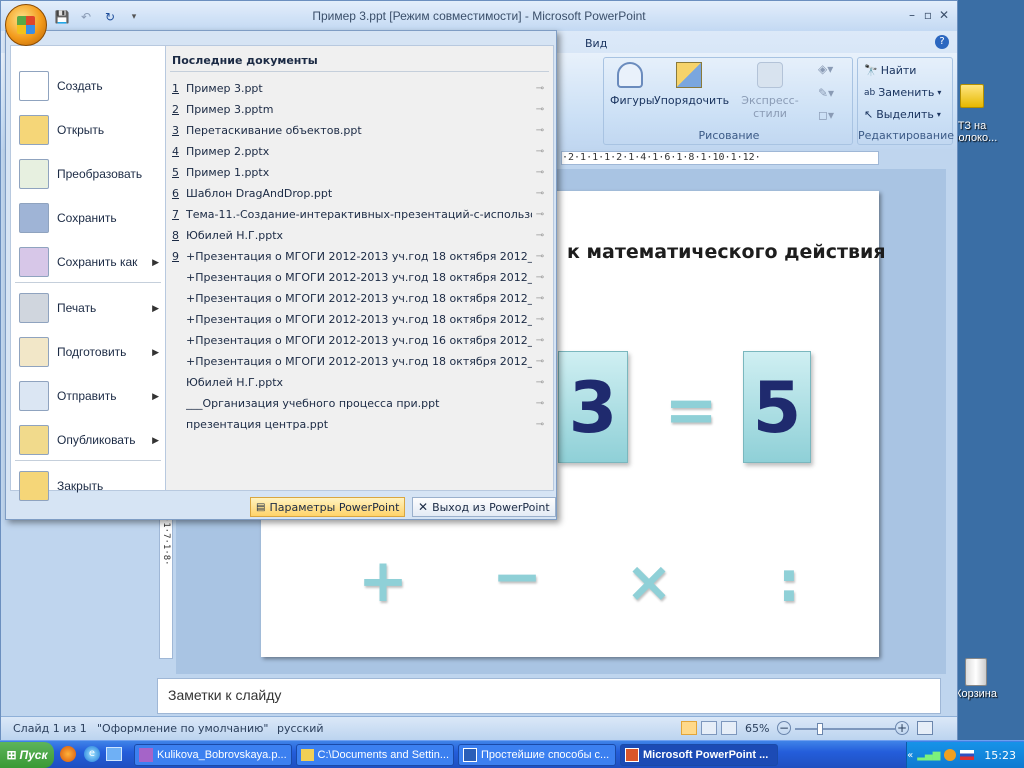 The image size is (1024, 768). What do you see at coordinates (825, 69) in the screenshot?
I see `fill-icon: ◈▾` at bounding box center [825, 69].